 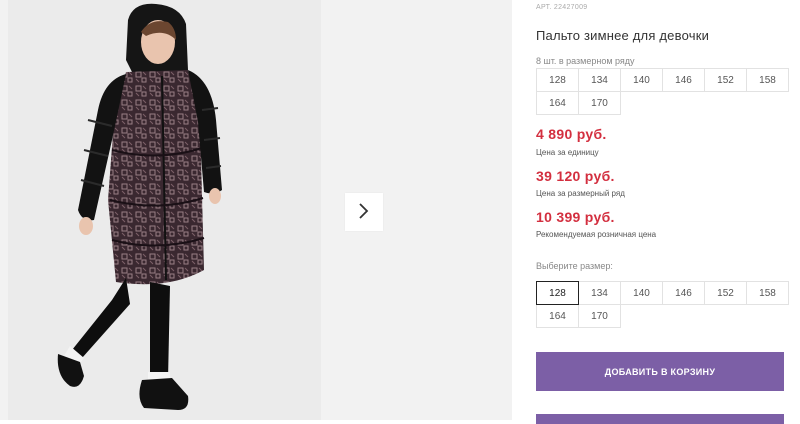 What do you see at coordinates (557, 293) in the screenshot?
I see `size-option-selected: 128` at bounding box center [557, 293].